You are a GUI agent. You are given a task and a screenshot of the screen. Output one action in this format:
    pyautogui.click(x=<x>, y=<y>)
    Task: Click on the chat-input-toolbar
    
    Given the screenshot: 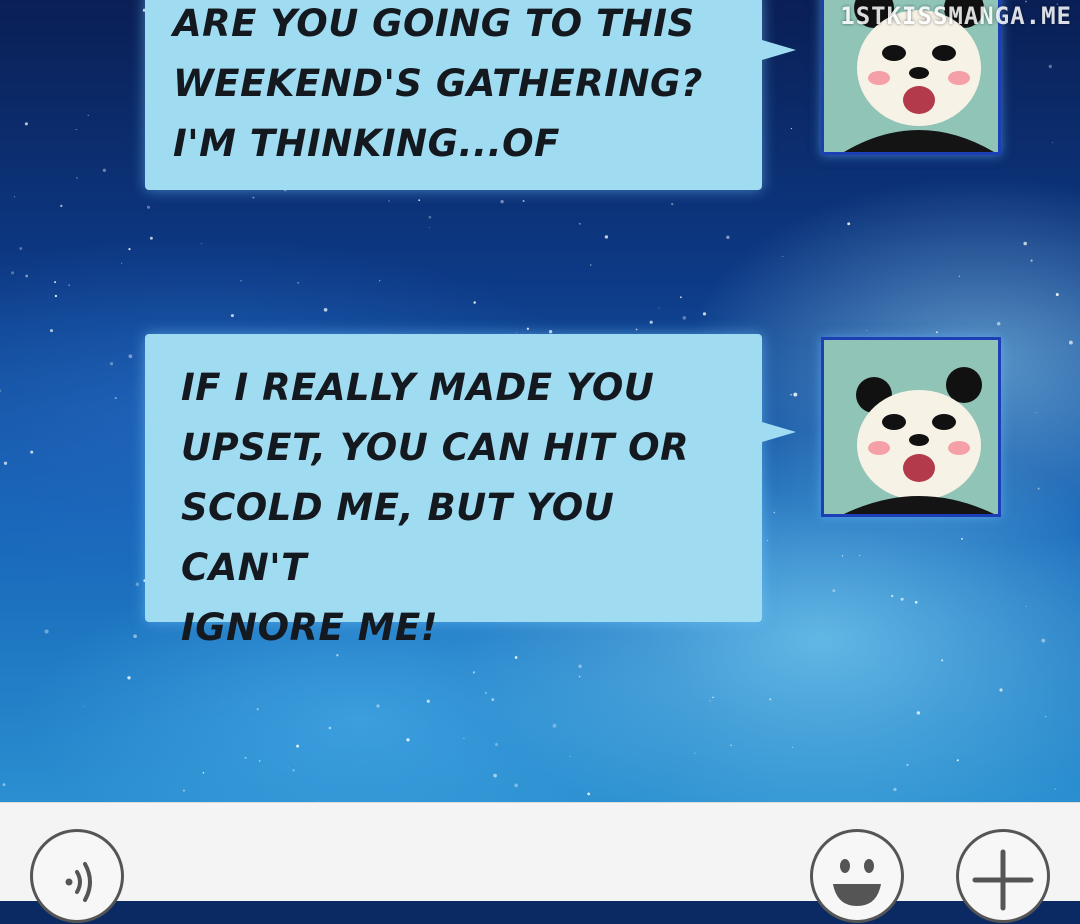 What is the action you would take?
    pyautogui.click(x=540, y=862)
    